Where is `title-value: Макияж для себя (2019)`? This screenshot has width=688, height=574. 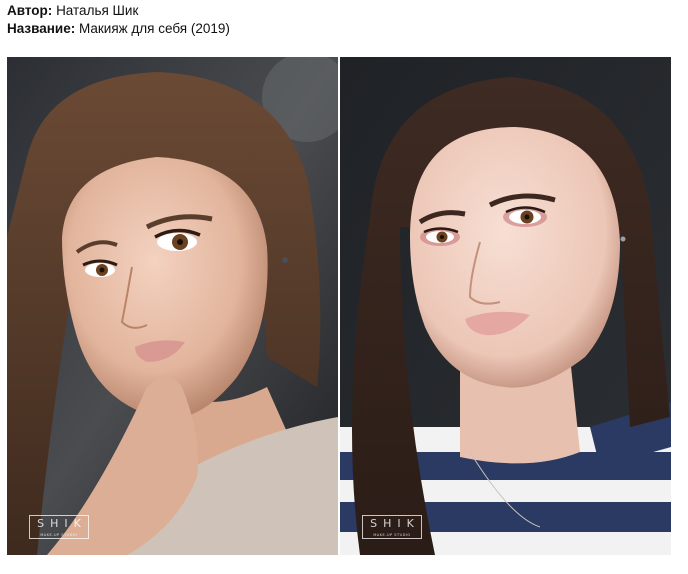
title-value: Макияж для себя (2019) is located at coordinates (154, 28).